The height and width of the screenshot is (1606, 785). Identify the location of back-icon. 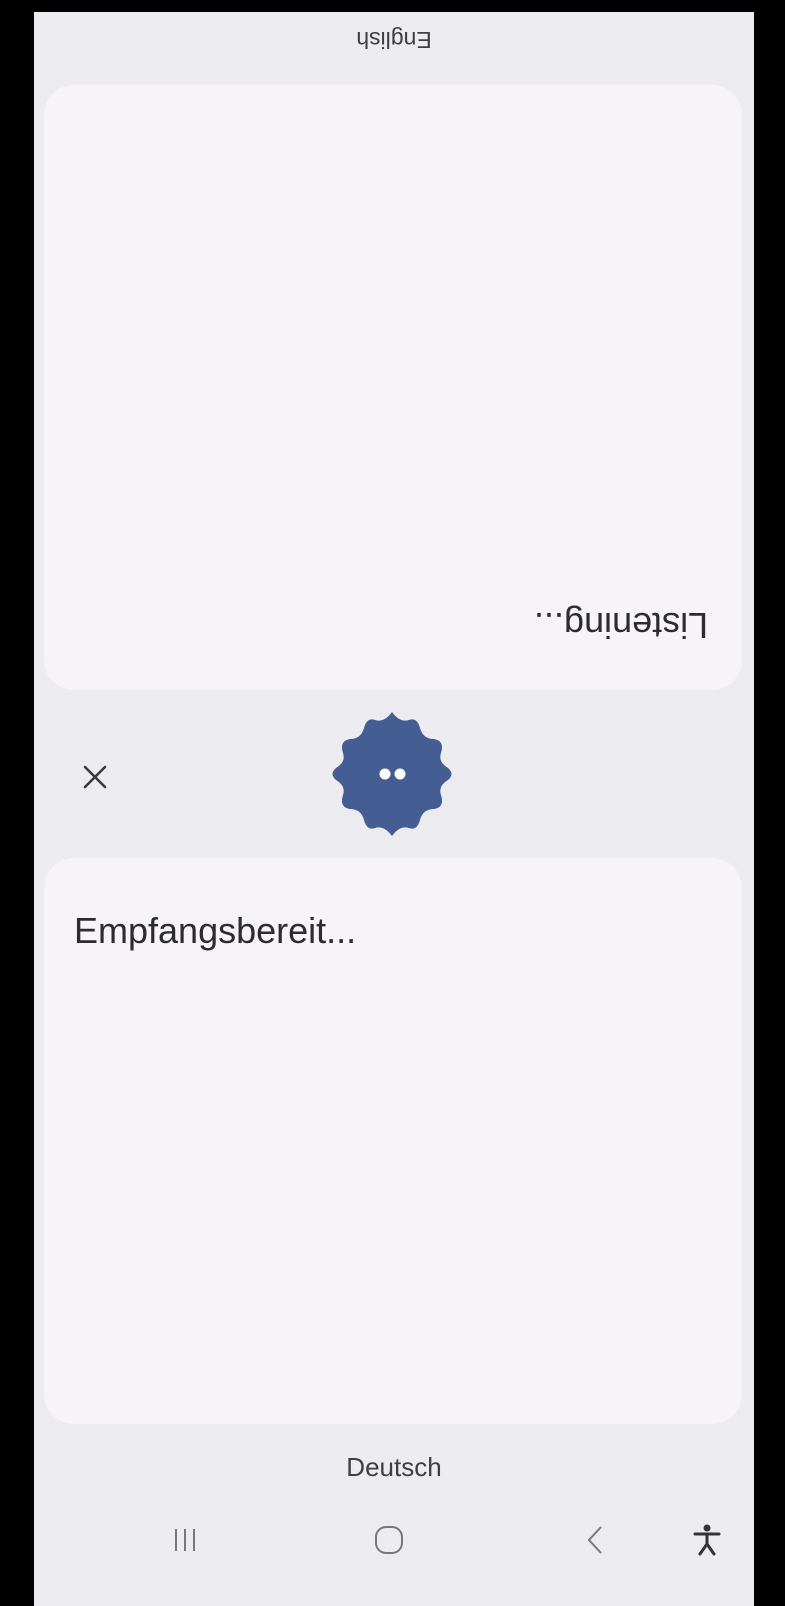
(594, 1540).